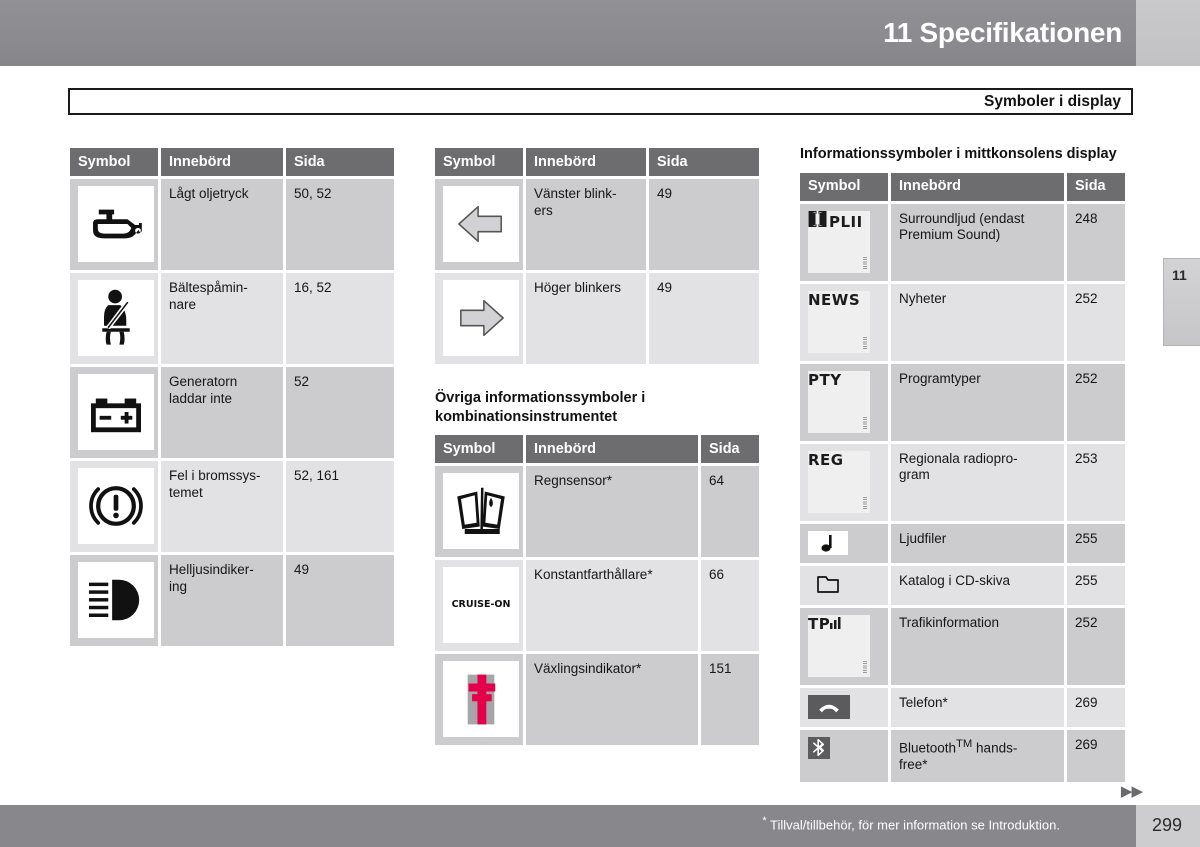 The width and height of the screenshot is (1200, 847). What do you see at coordinates (977, 755) in the screenshot?
I see `meaning-cell: BluetoothTM hands-free*` at bounding box center [977, 755].